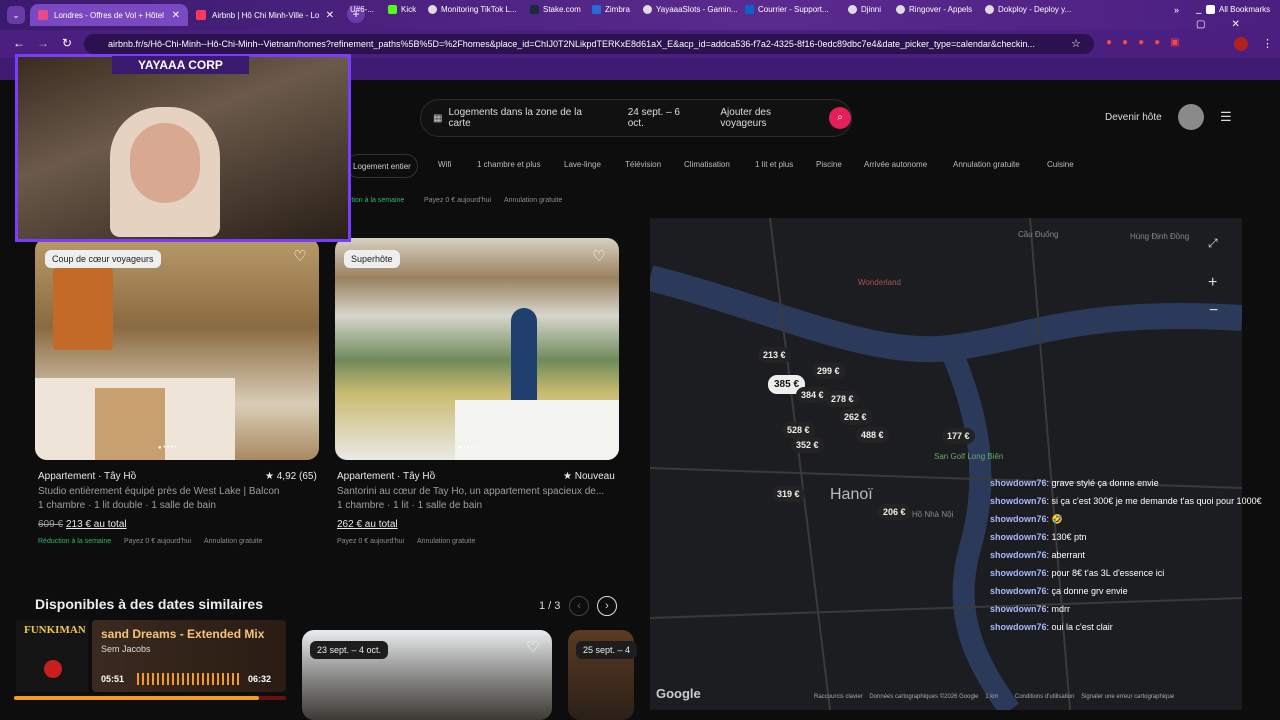 This screenshot has width=1280, height=720. I want to click on filter-bedrooms: 1 chambre et plus, so click(509, 164).